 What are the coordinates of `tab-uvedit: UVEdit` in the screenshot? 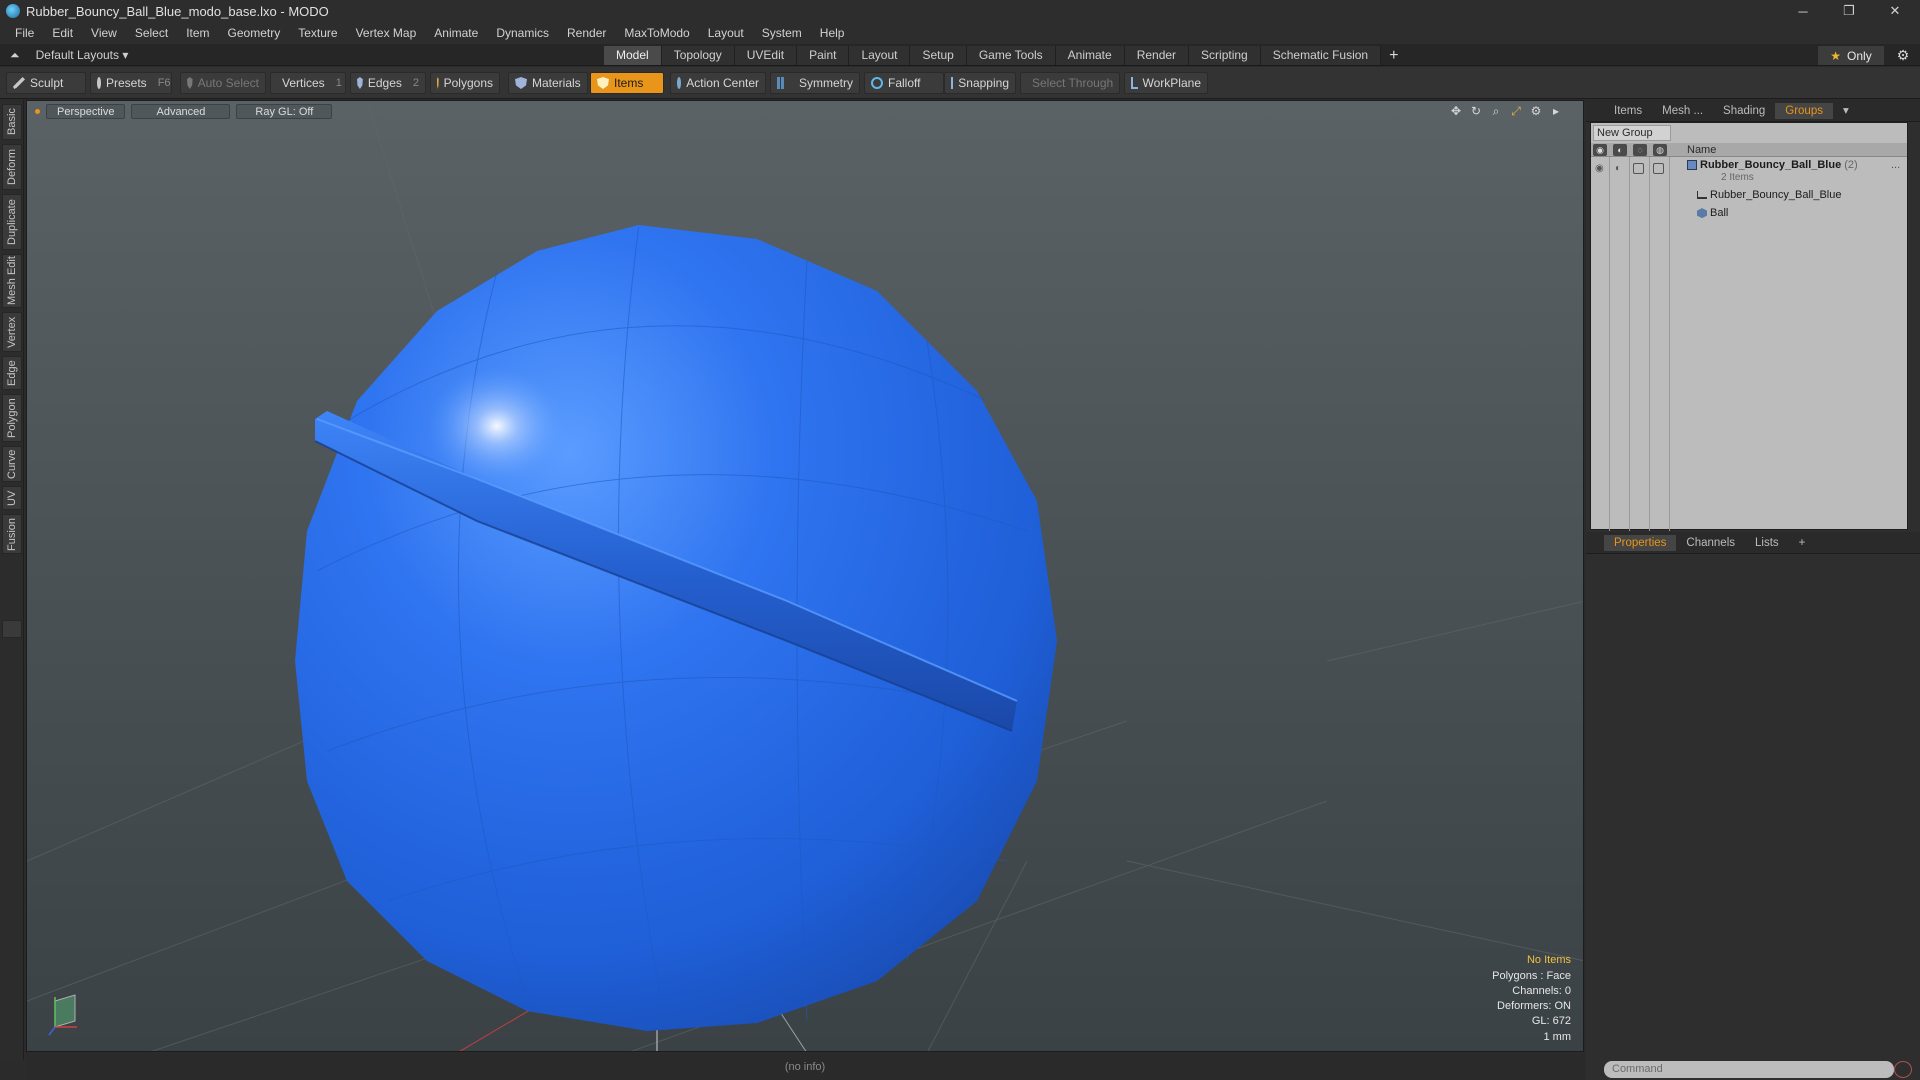 It's located at (766, 55).